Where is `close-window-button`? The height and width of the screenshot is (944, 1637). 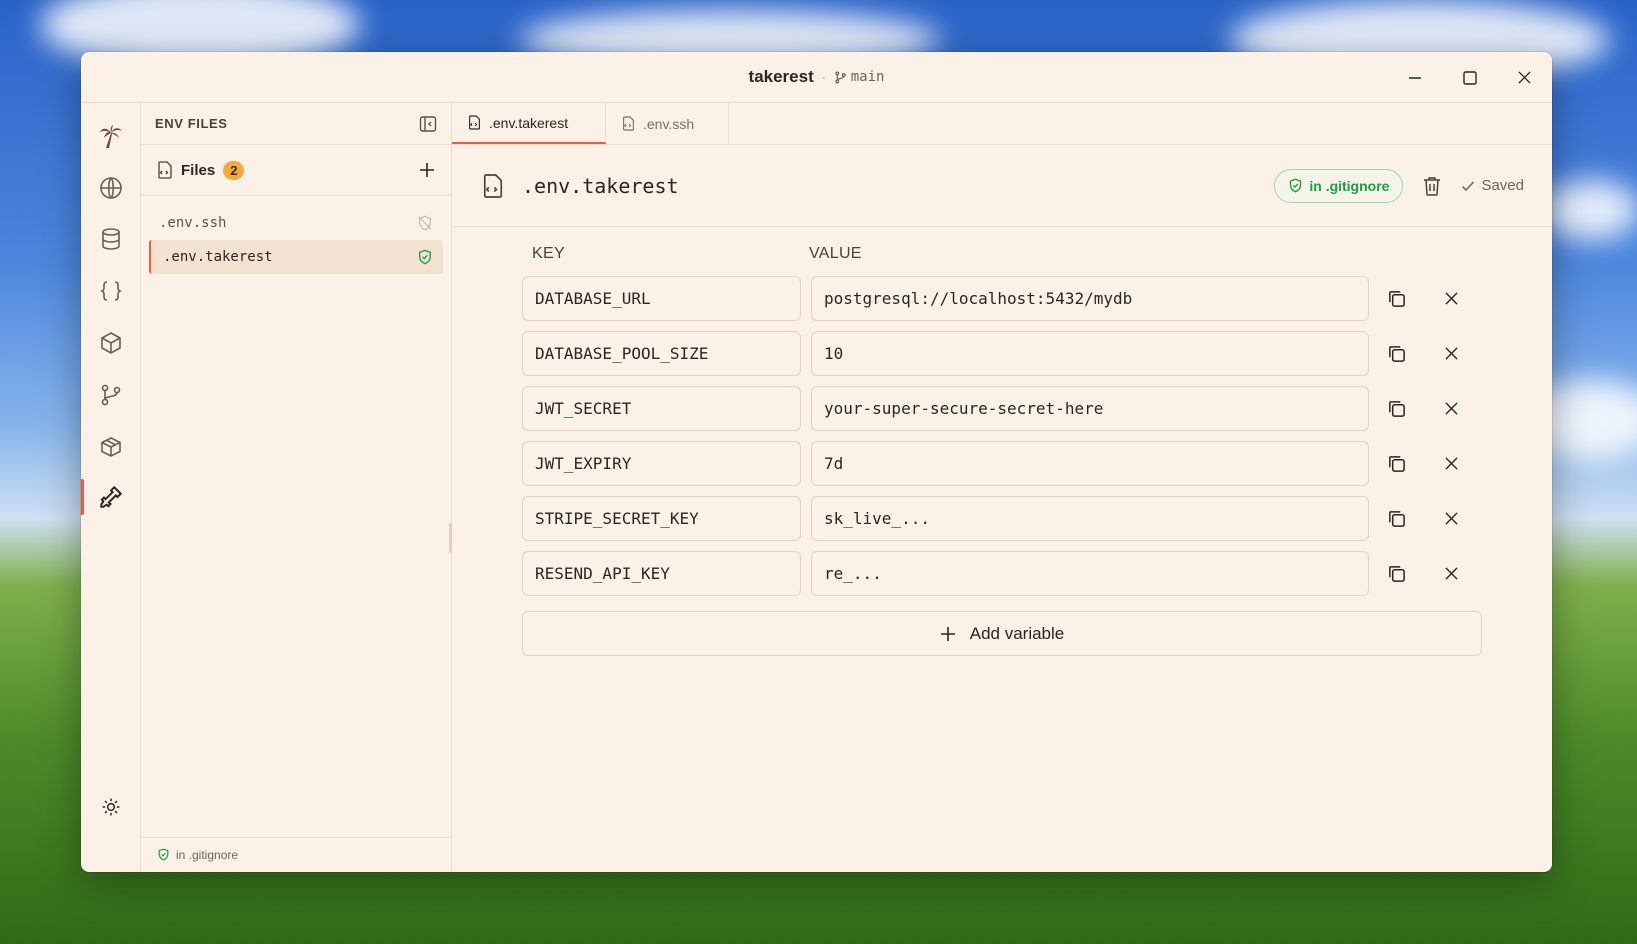
close-window-button is located at coordinates (1524, 77).